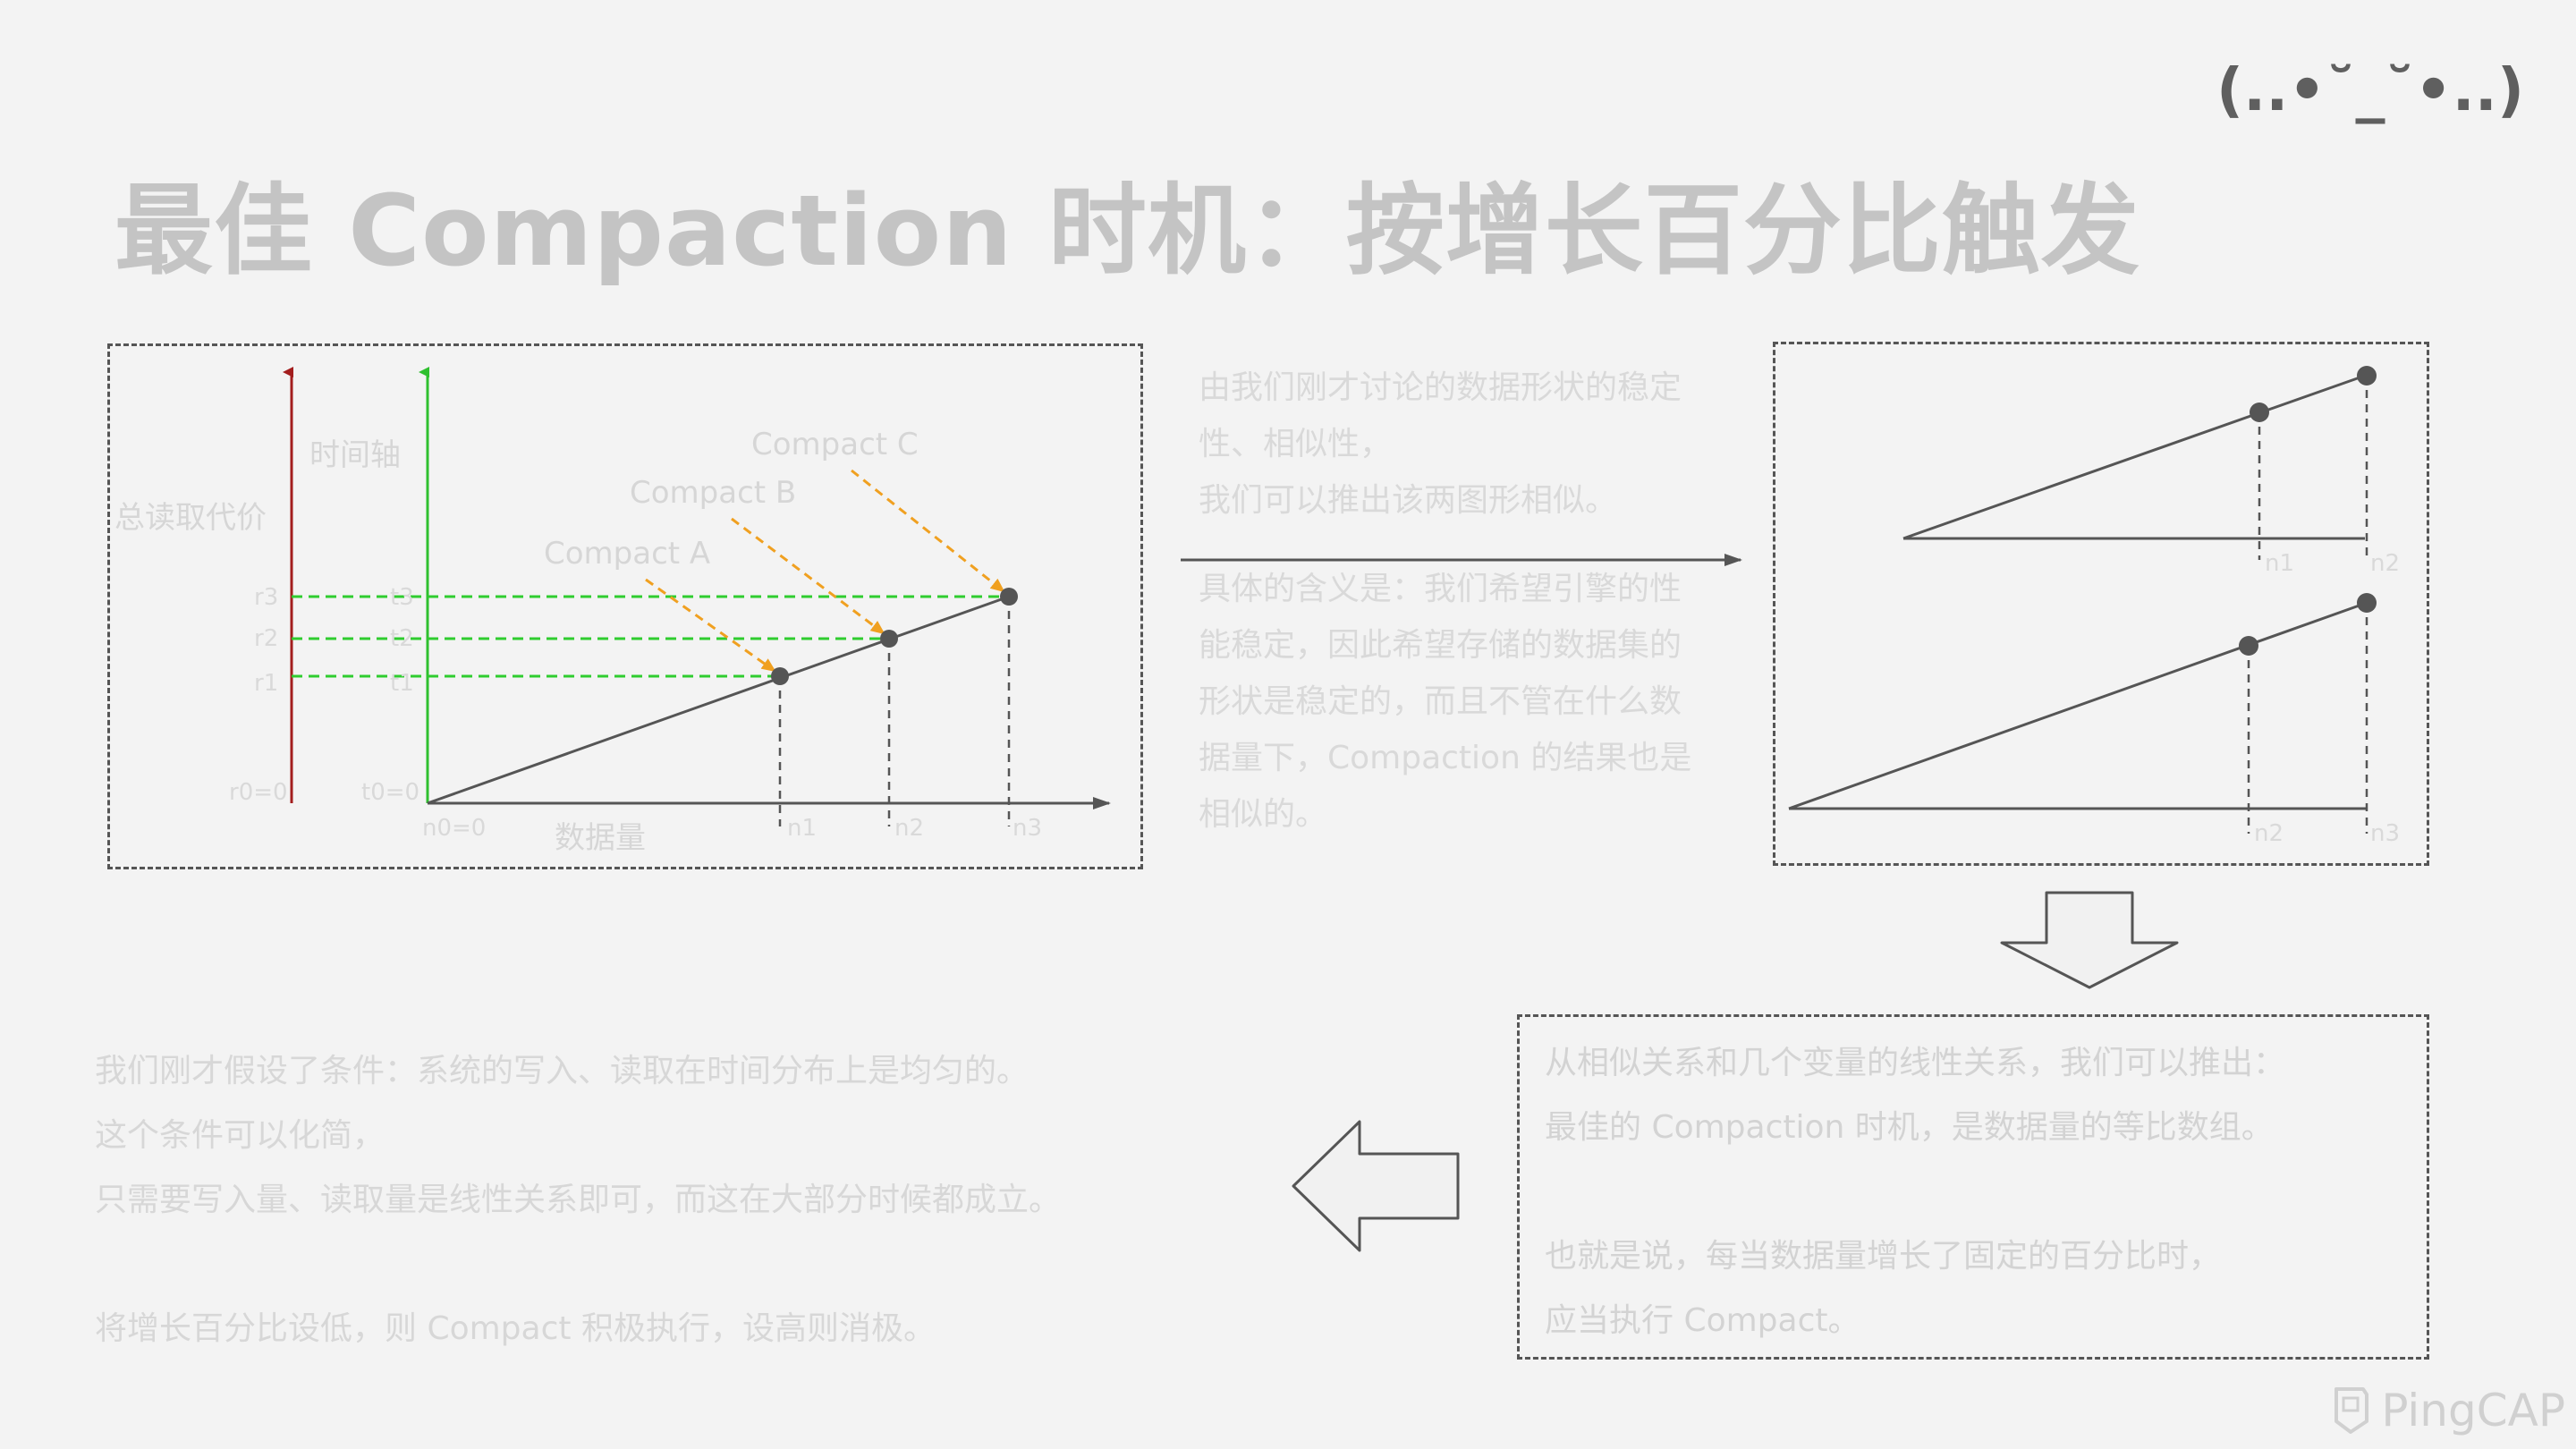 The width and height of the screenshot is (2576, 1449). I want to click on growth-line, so click(718, 700).